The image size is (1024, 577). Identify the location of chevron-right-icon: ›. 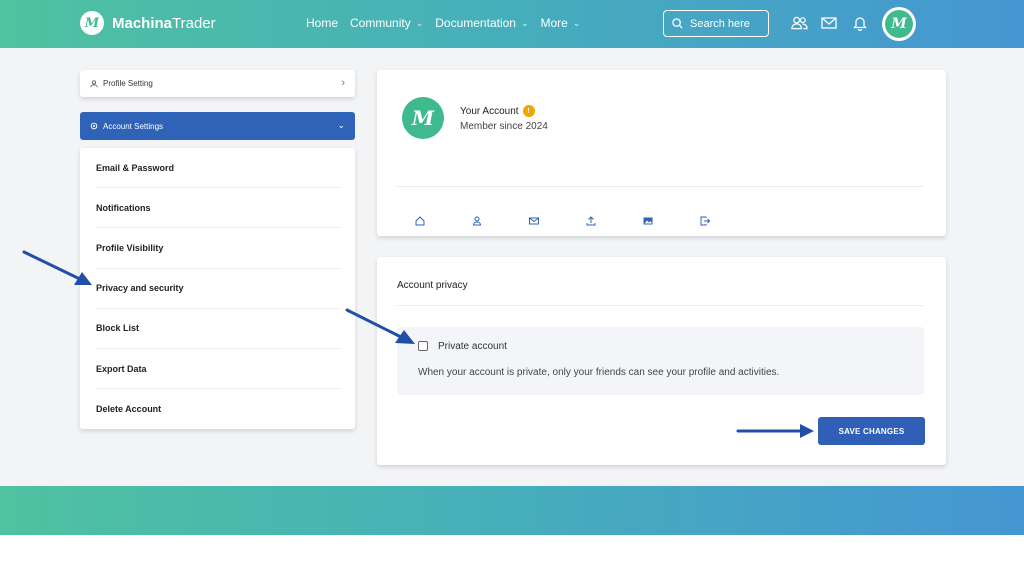
(343, 83).